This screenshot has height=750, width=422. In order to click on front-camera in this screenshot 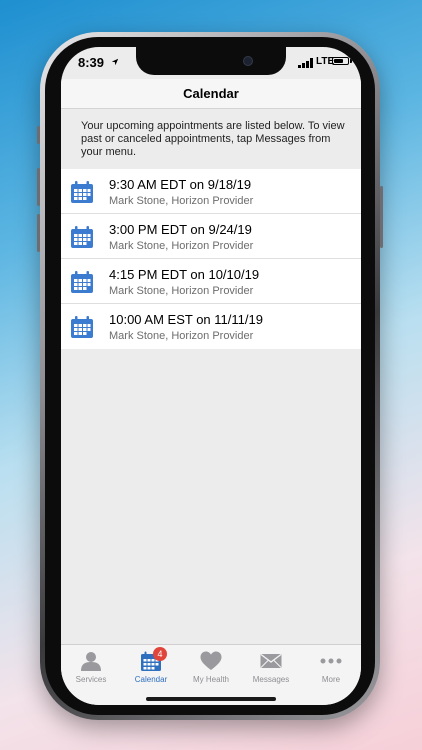, I will do `click(248, 61)`.